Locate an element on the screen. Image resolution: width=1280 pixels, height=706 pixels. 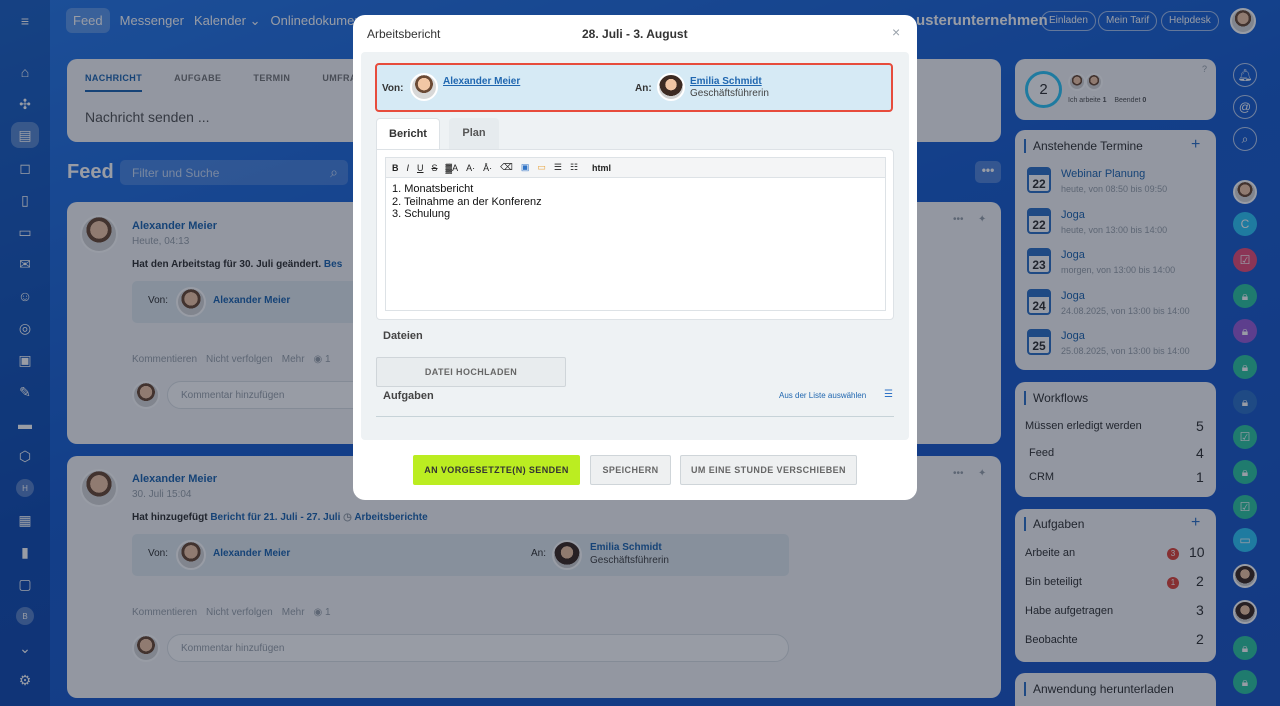
ordered-list-icon: ☰ is located at coordinates (558, 167).